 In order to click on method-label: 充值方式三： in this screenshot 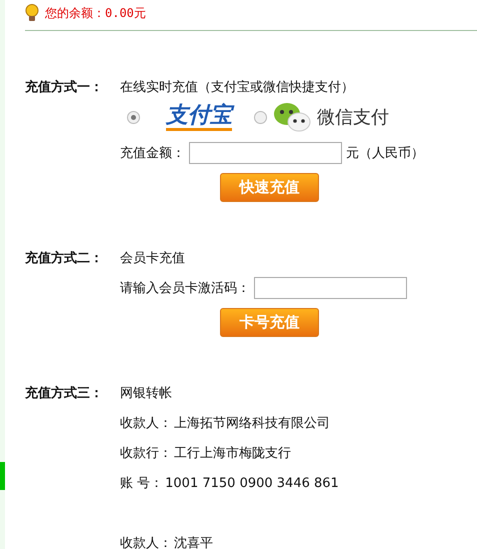, I will do `click(64, 393)`.